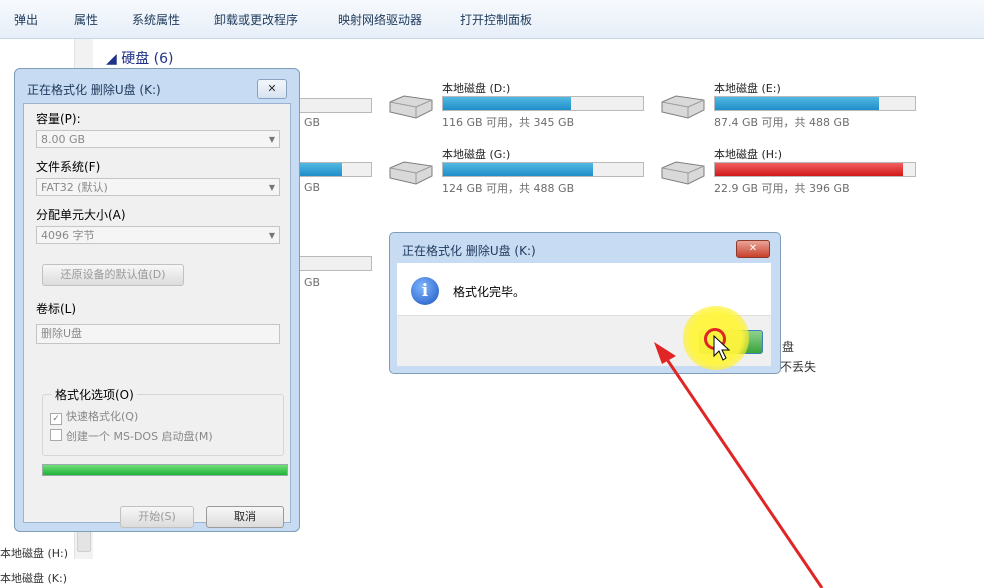 This screenshot has width=984, height=588. I want to click on annotation-arrow-line, so click(742, 469).